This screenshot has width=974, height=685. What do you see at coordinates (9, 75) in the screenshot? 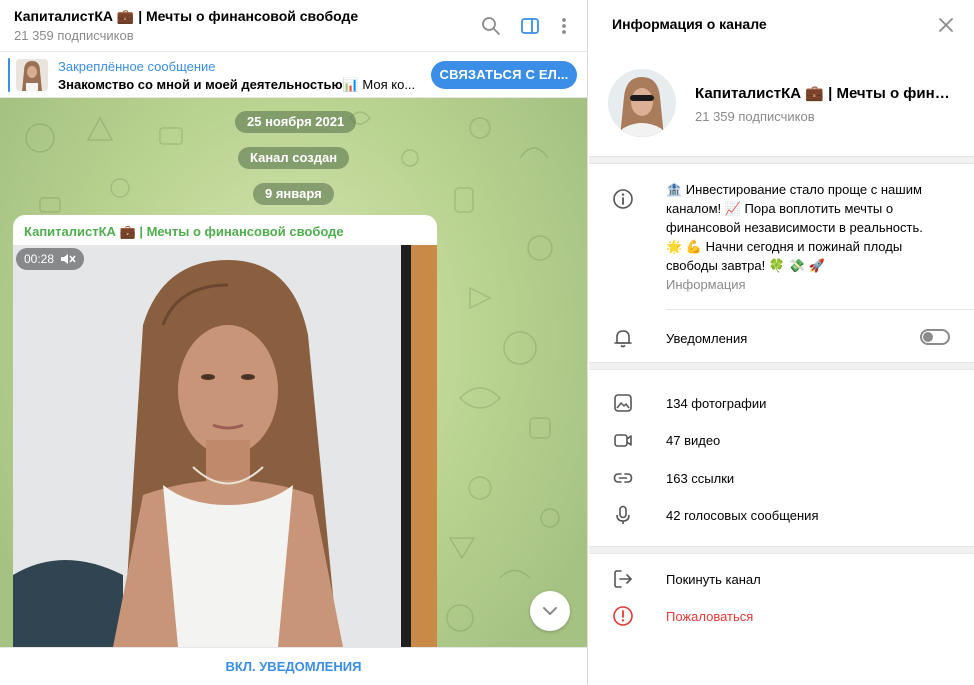
I see `pinned-indicator` at bounding box center [9, 75].